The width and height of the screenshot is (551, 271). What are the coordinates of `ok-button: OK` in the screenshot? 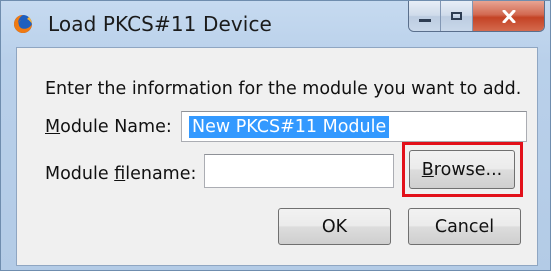 It's located at (334, 226).